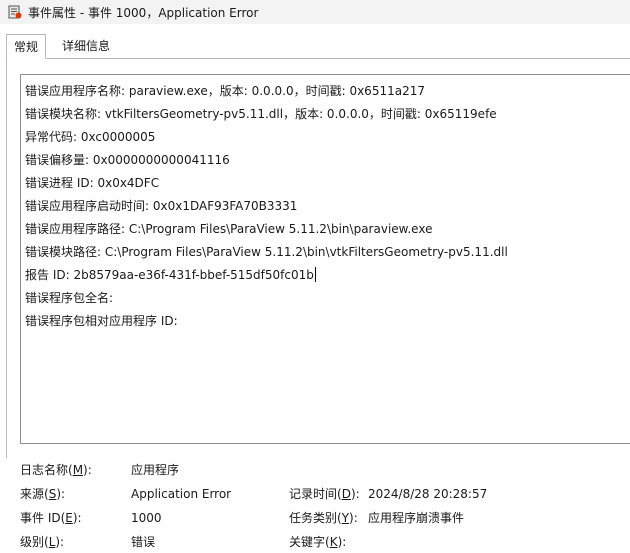 The image size is (630, 553). I want to click on description-line: 错误偏移量: 0x0000000000041116, so click(127, 160).